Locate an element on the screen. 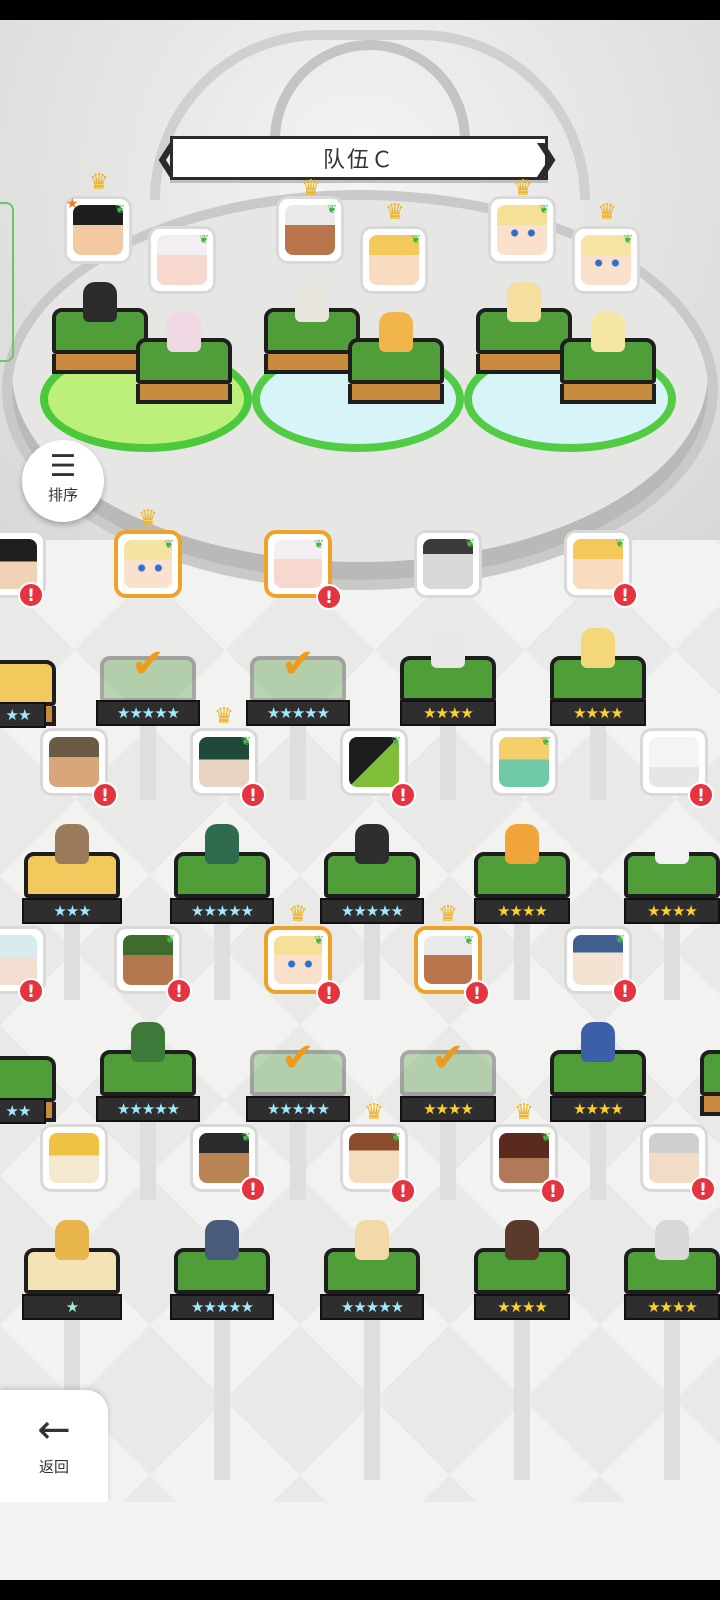  team-title: 队伍Ｃ is located at coordinates (358, 160).